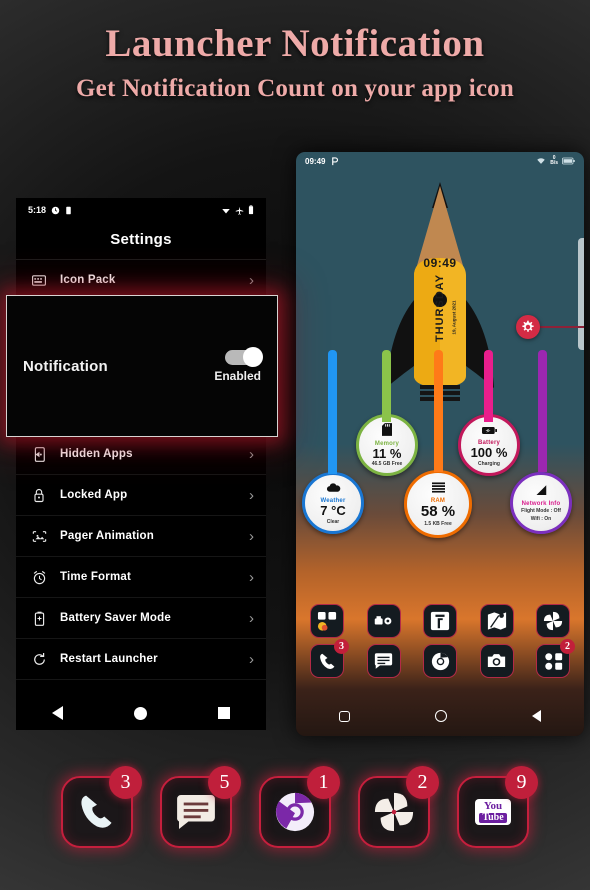 This screenshot has height=890, width=590. I want to click on app-tile-app-drawer: 2, so click(555, 658).